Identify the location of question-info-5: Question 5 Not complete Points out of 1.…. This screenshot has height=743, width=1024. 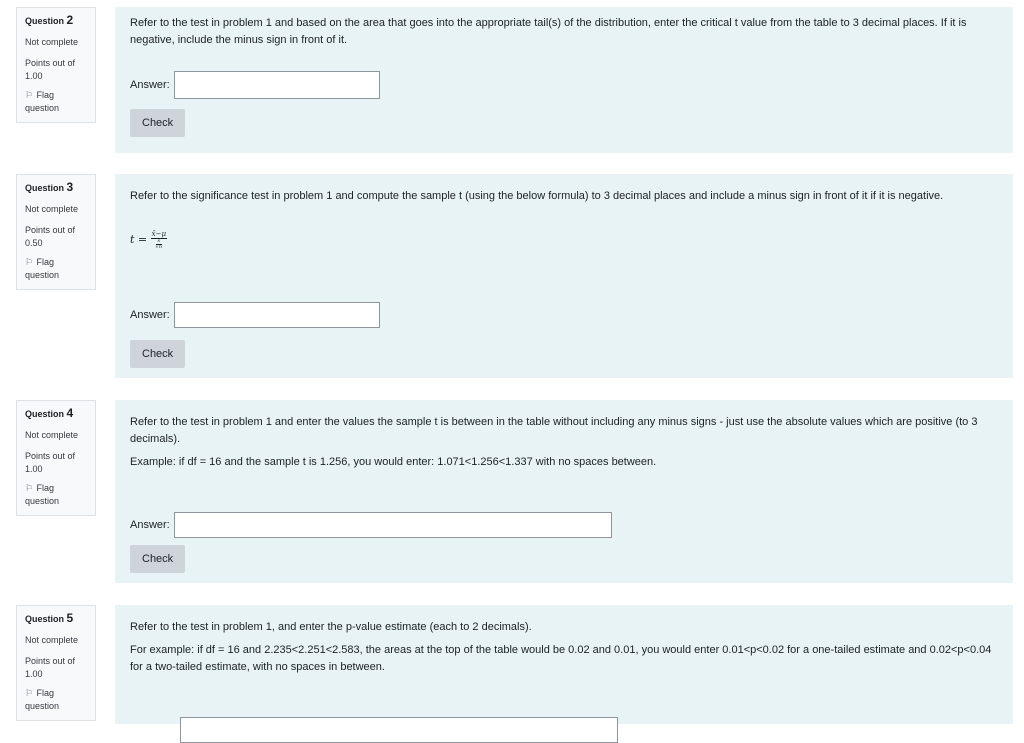
(56, 663).